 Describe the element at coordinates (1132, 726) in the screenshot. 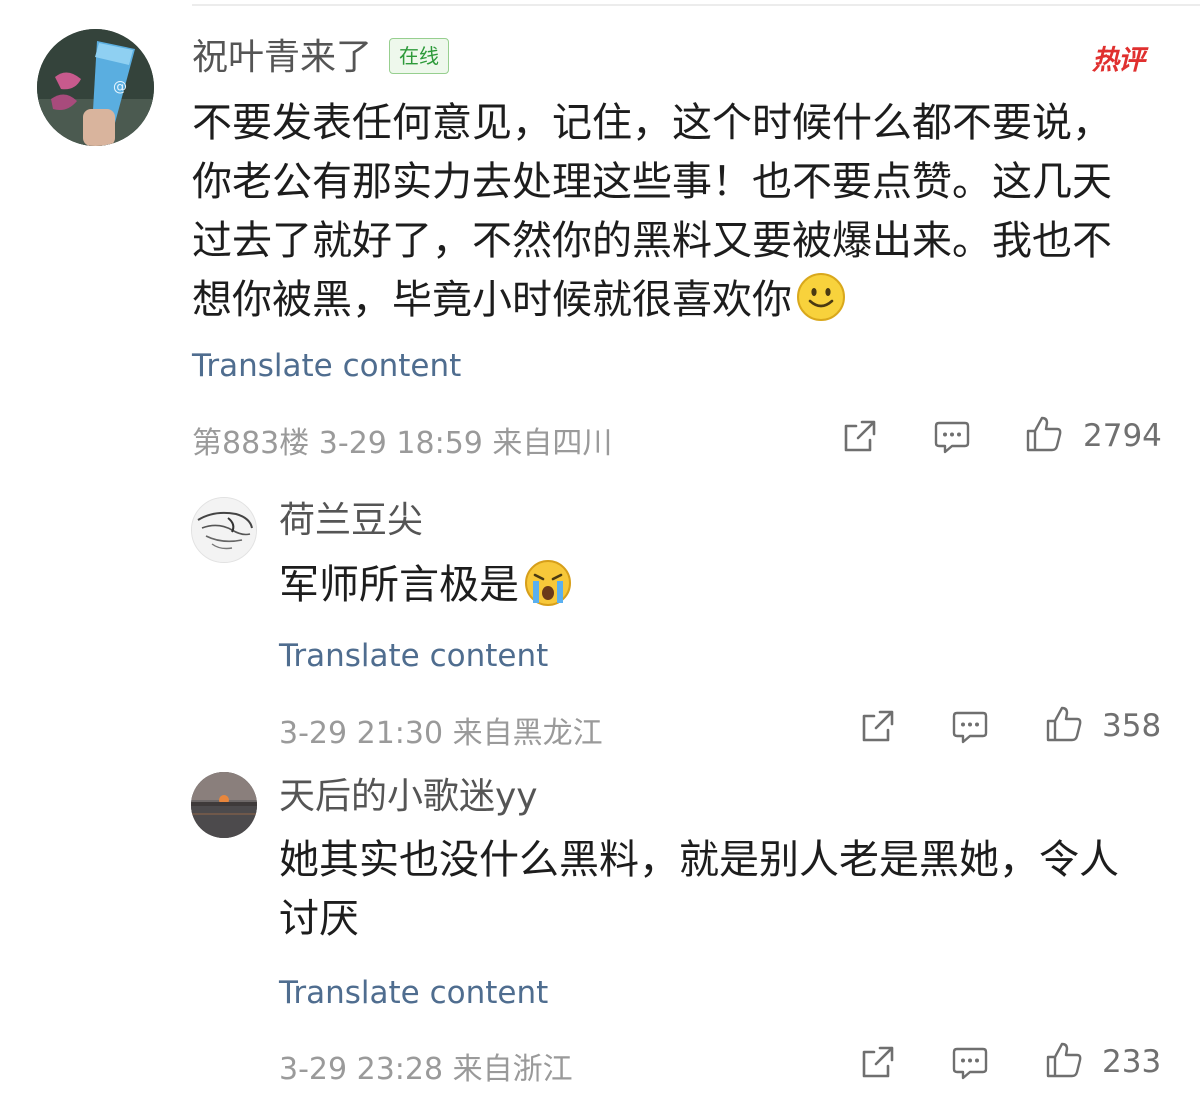

I see `like-count: 358` at that location.